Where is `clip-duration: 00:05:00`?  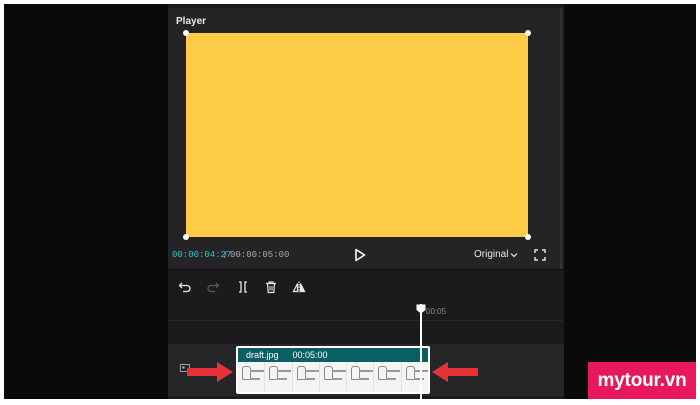
clip-duration: 00:05:00 is located at coordinates (310, 355).